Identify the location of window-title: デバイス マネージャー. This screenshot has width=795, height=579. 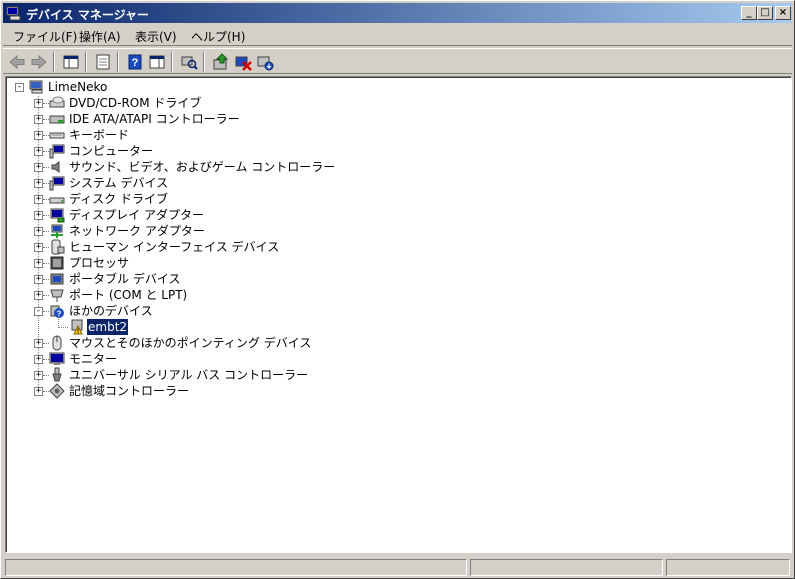
(87, 15).